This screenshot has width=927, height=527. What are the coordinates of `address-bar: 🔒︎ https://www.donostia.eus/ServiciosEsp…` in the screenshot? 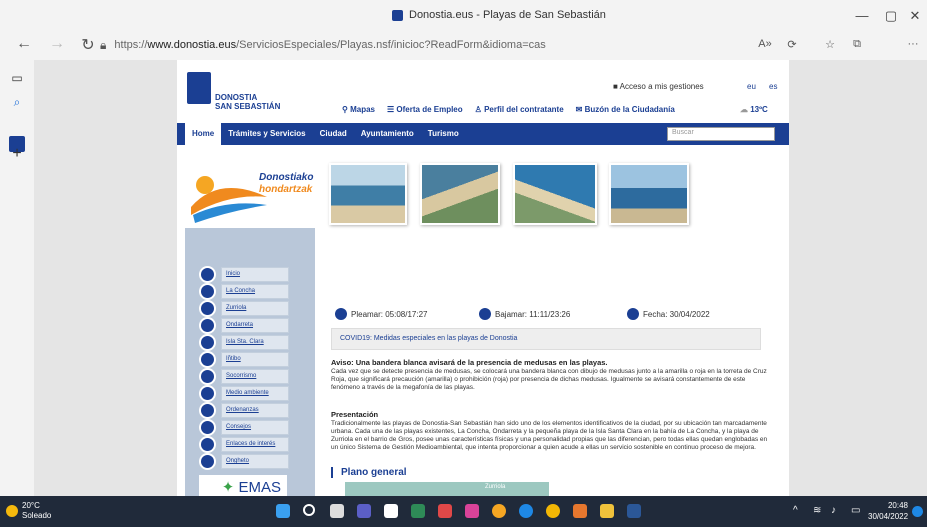 It's located at (440, 45).